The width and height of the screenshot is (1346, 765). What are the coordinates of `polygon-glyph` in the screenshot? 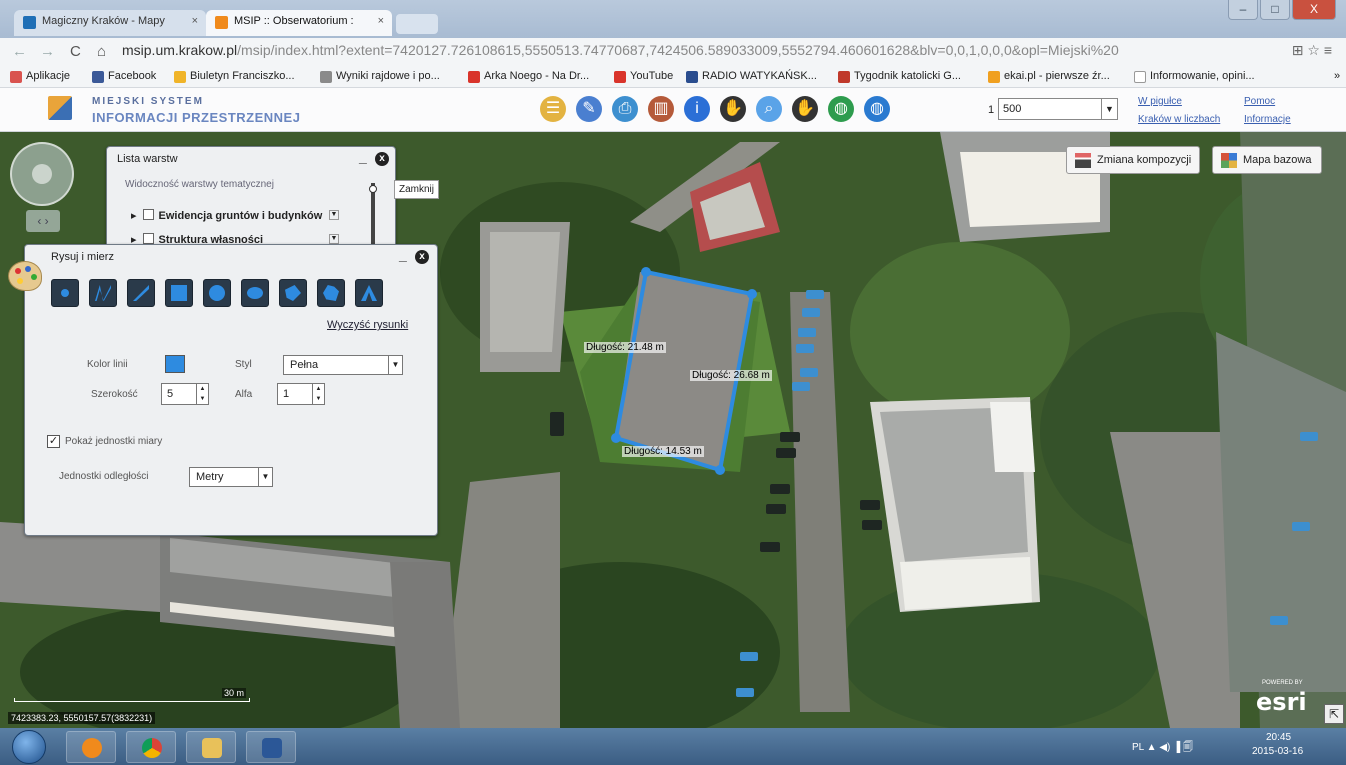 It's located at (293, 293).